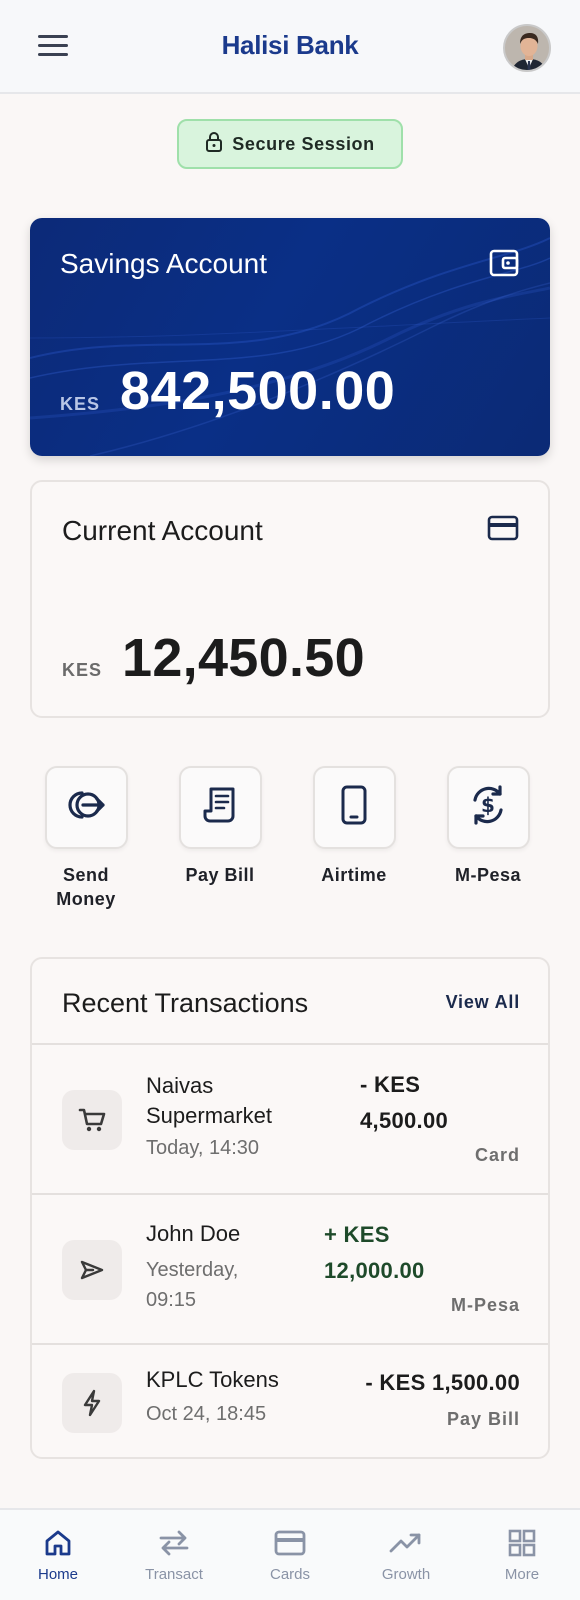 The height and width of the screenshot is (1600, 580). I want to click on send-money-label: Send Money, so click(86, 887).